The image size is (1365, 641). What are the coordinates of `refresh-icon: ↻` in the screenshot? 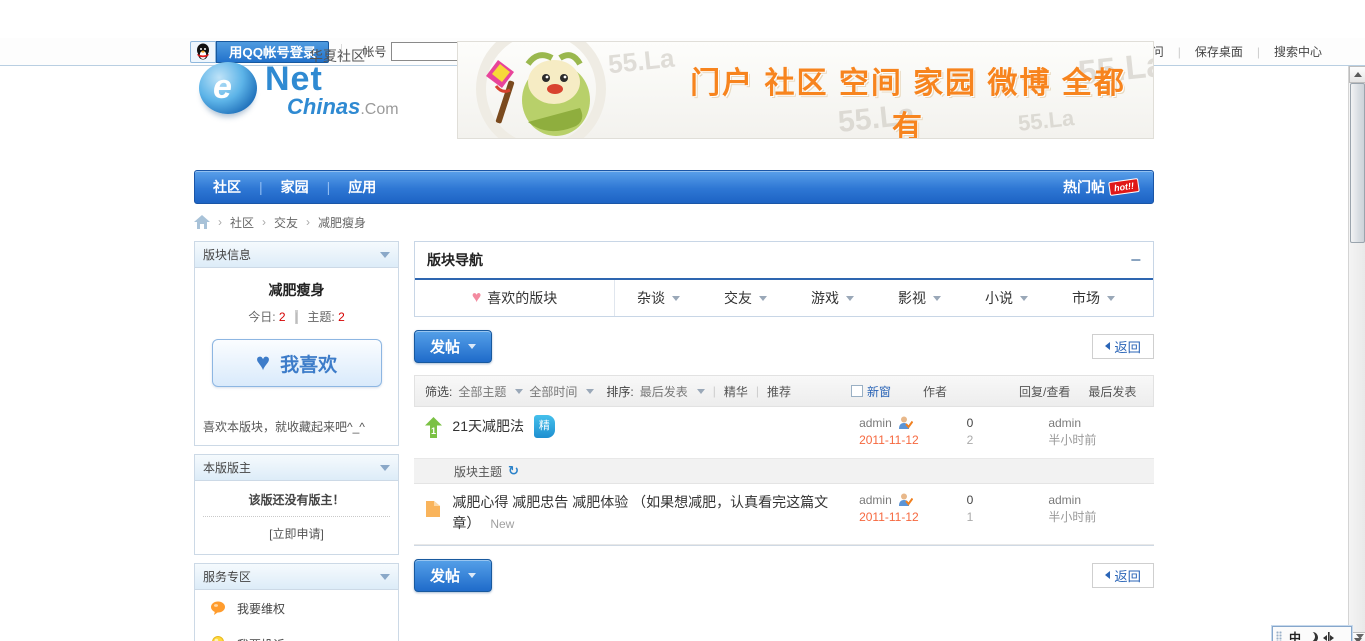 It's located at (513, 471).